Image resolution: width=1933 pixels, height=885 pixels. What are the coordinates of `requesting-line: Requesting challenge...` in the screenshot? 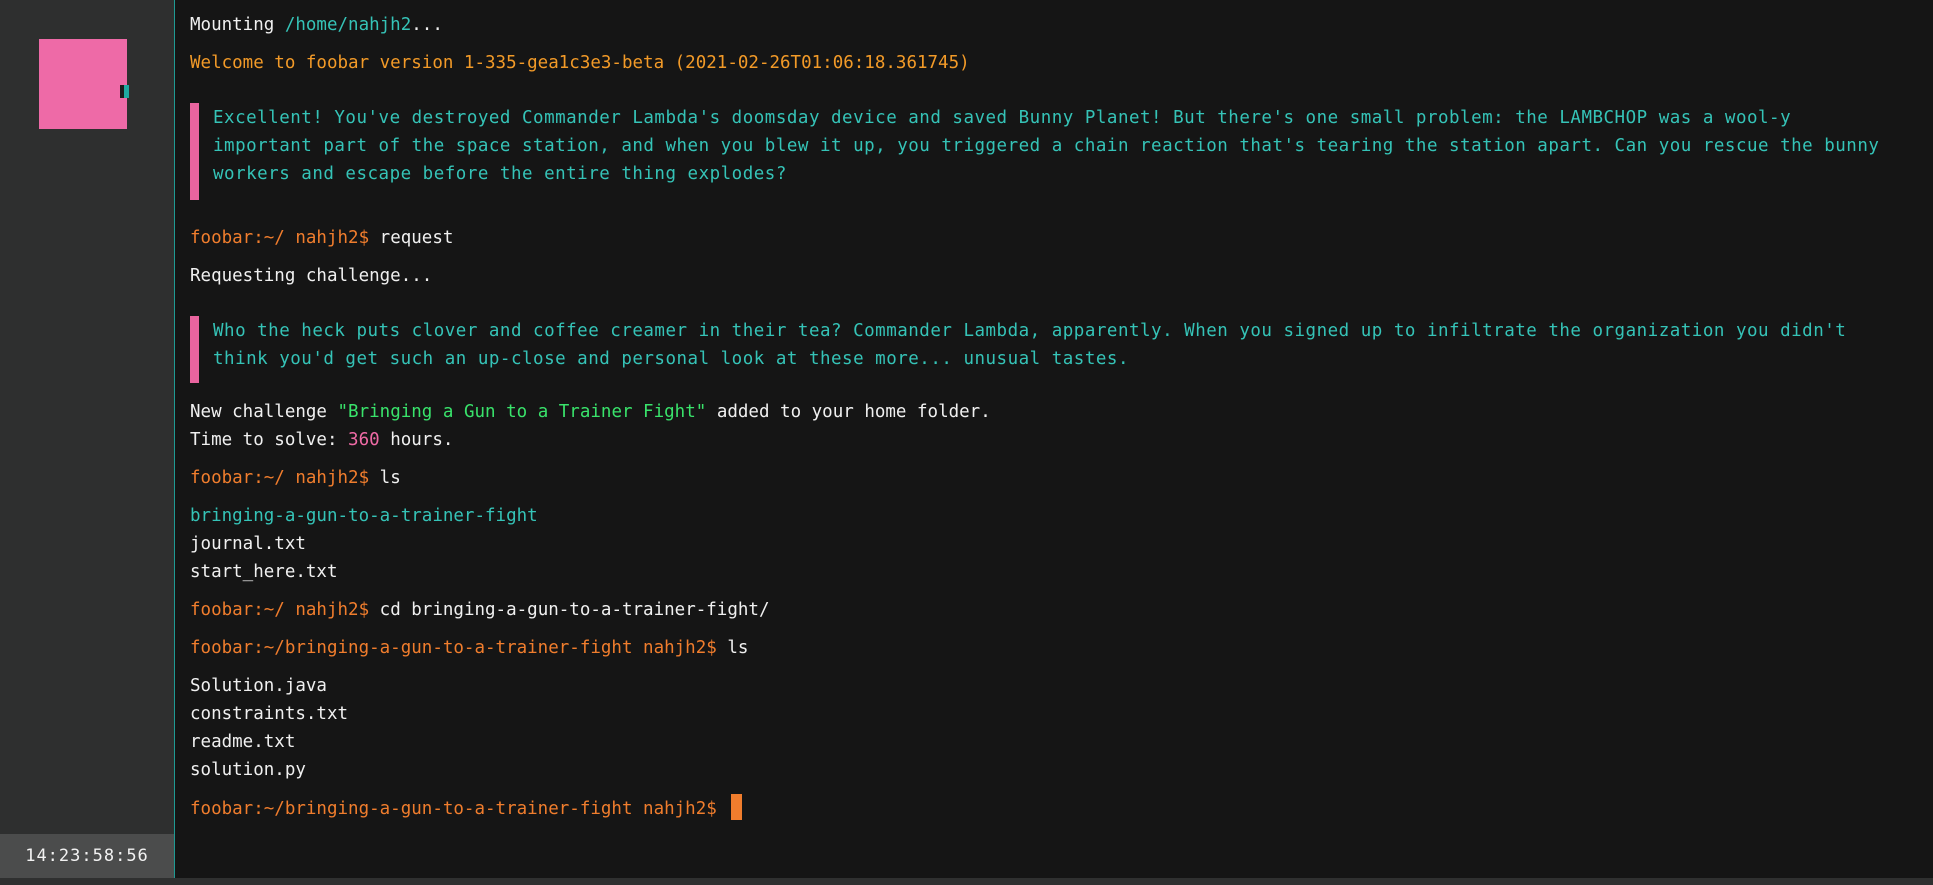 It's located at (311, 276).